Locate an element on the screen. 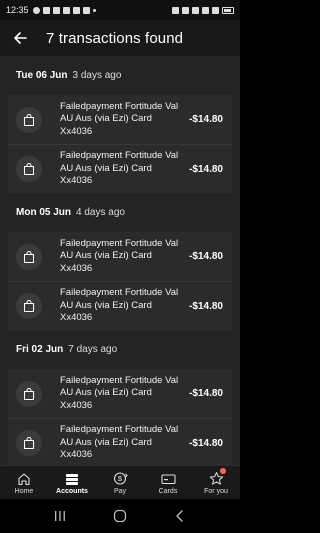  status-time: 12:35 is located at coordinates (17, 10).